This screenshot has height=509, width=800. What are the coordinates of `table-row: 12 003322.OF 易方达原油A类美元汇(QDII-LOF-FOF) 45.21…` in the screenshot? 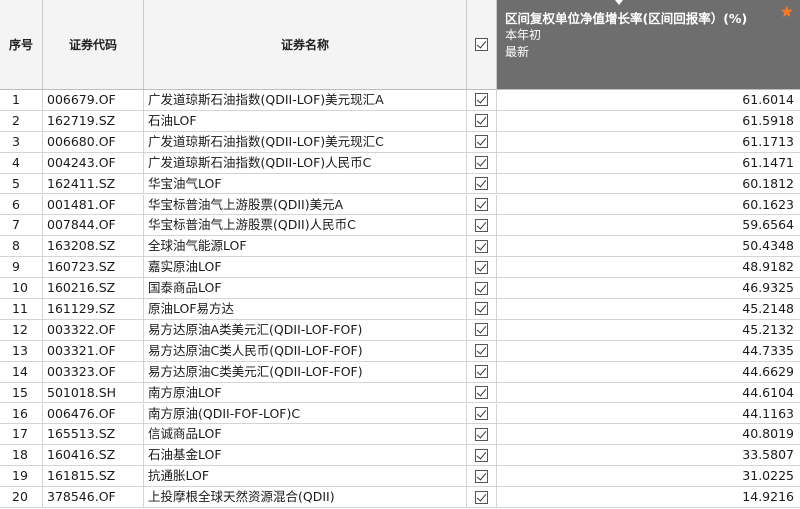 It's located at (400, 330).